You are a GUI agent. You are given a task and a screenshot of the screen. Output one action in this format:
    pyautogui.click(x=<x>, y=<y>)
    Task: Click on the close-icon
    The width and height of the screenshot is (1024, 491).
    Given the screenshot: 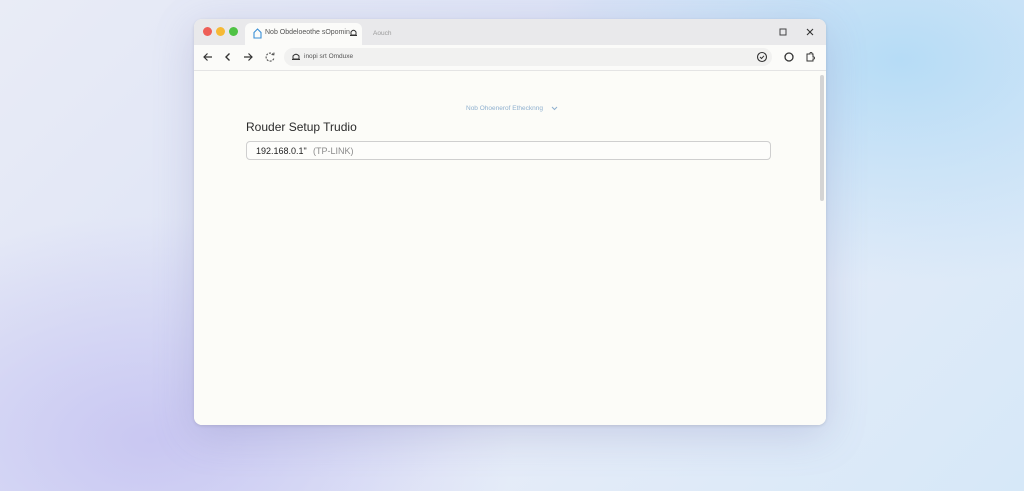 What is the action you would take?
    pyautogui.click(x=810, y=32)
    